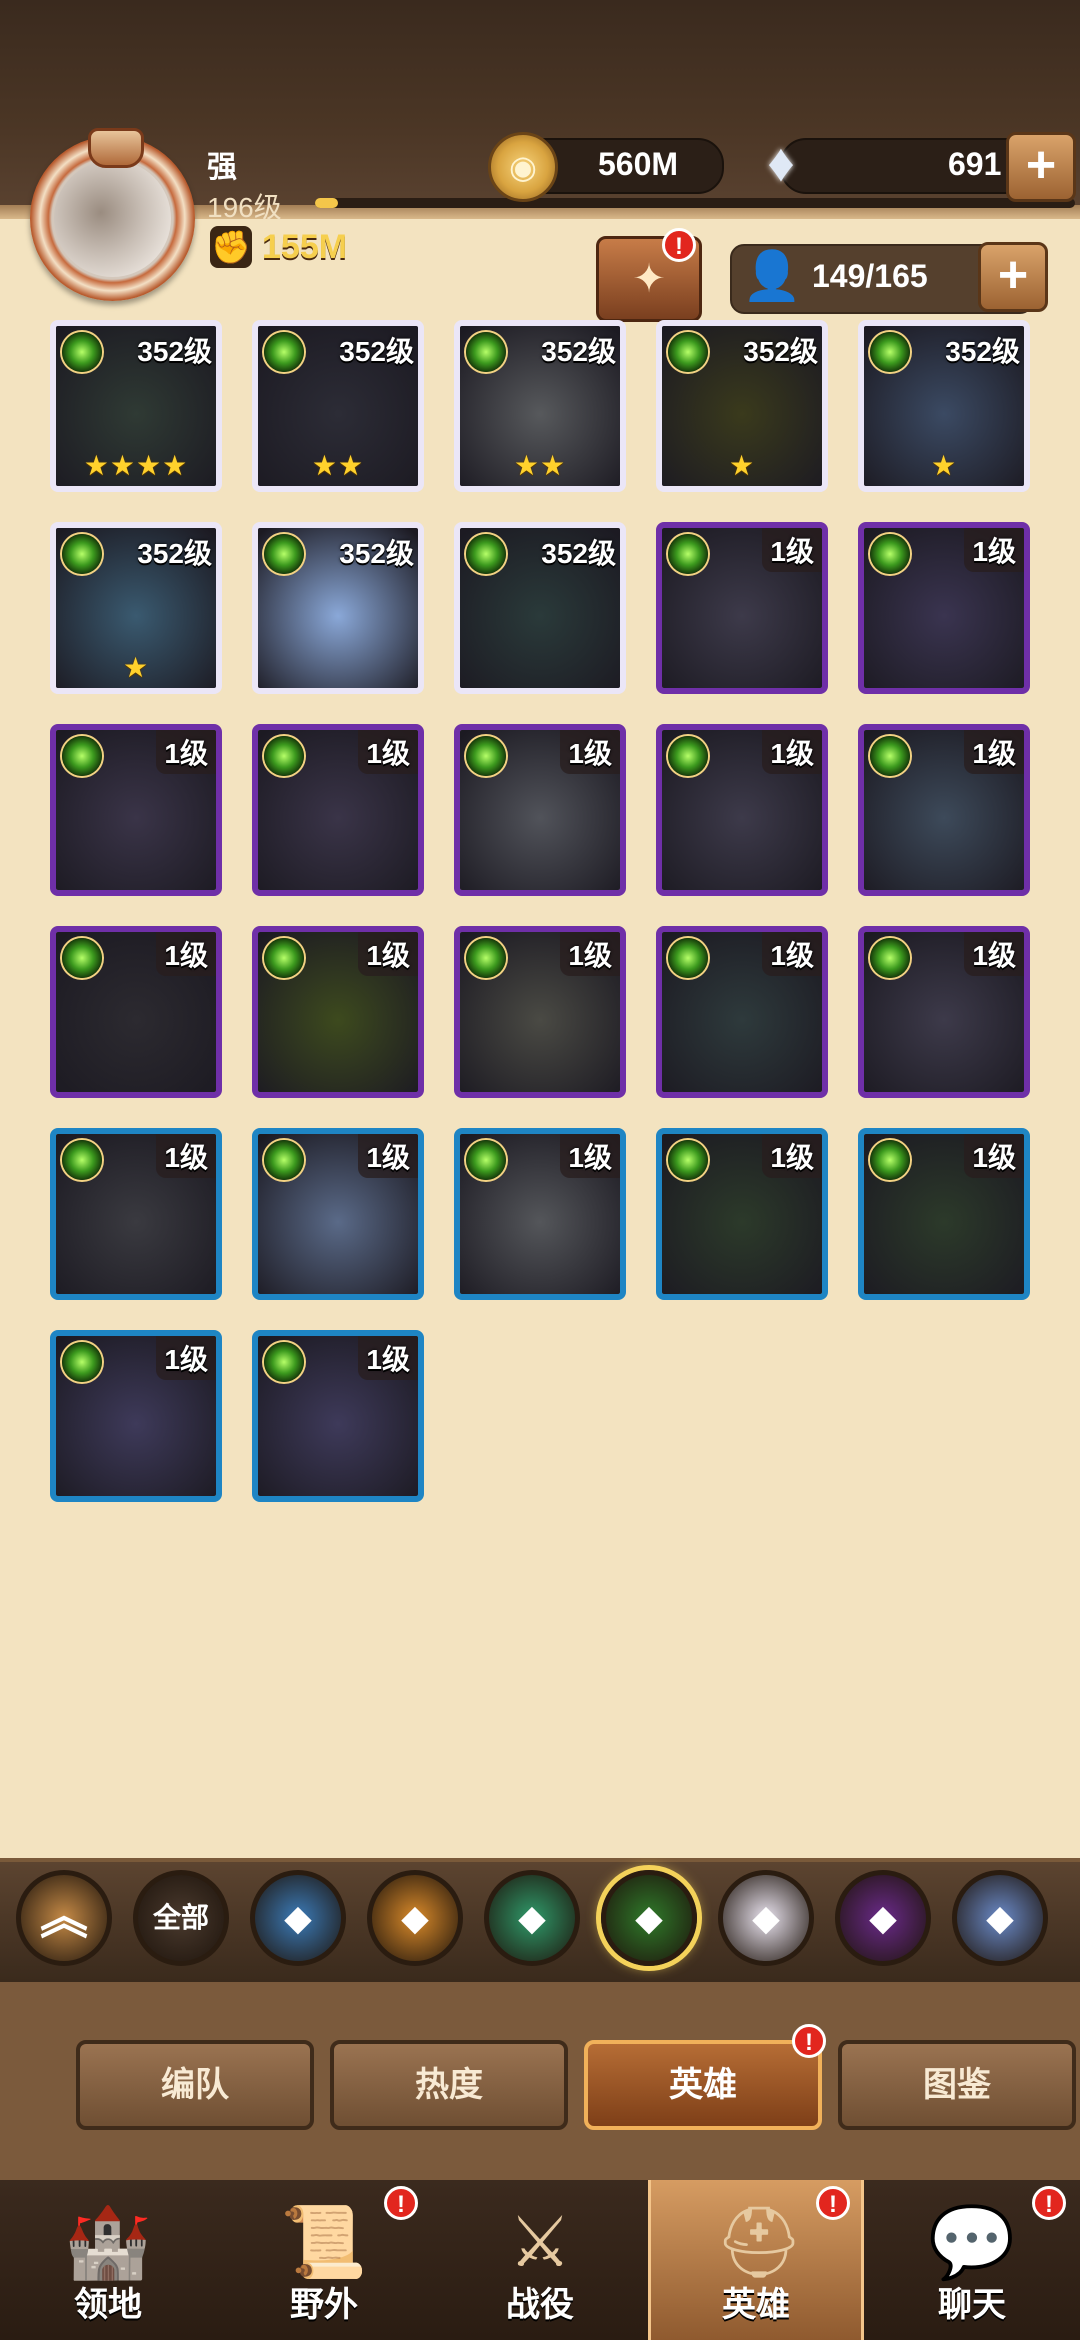  I want to click on hero-card: 352级 ★★★★, so click(136, 406).